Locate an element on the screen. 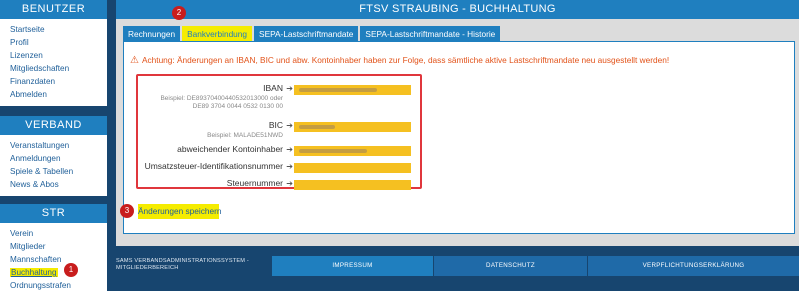  tab-rechnungen: Rechnungen is located at coordinates (152, 33).